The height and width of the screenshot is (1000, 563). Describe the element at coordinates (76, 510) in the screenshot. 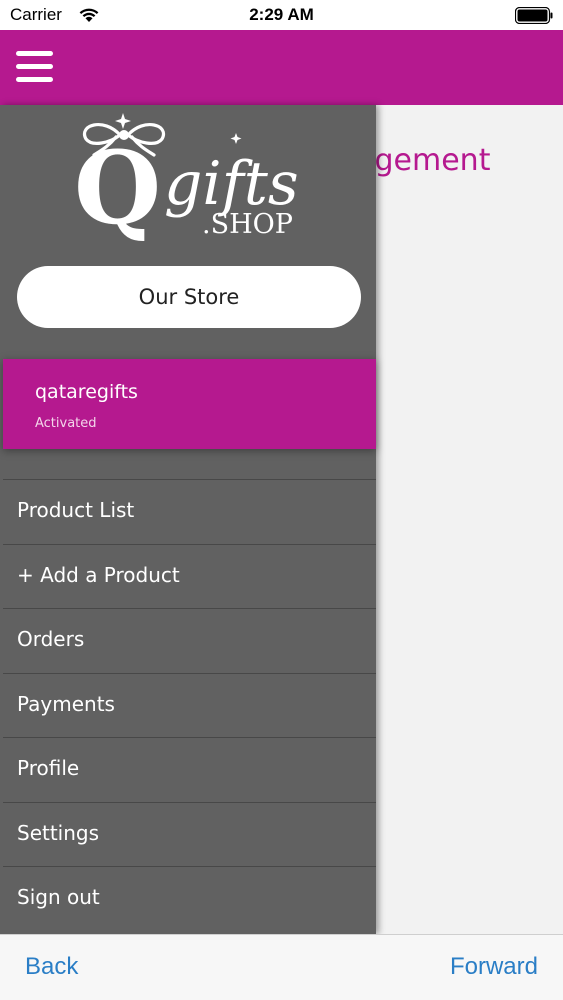

I see `menu-item-label: Product List` at that location.